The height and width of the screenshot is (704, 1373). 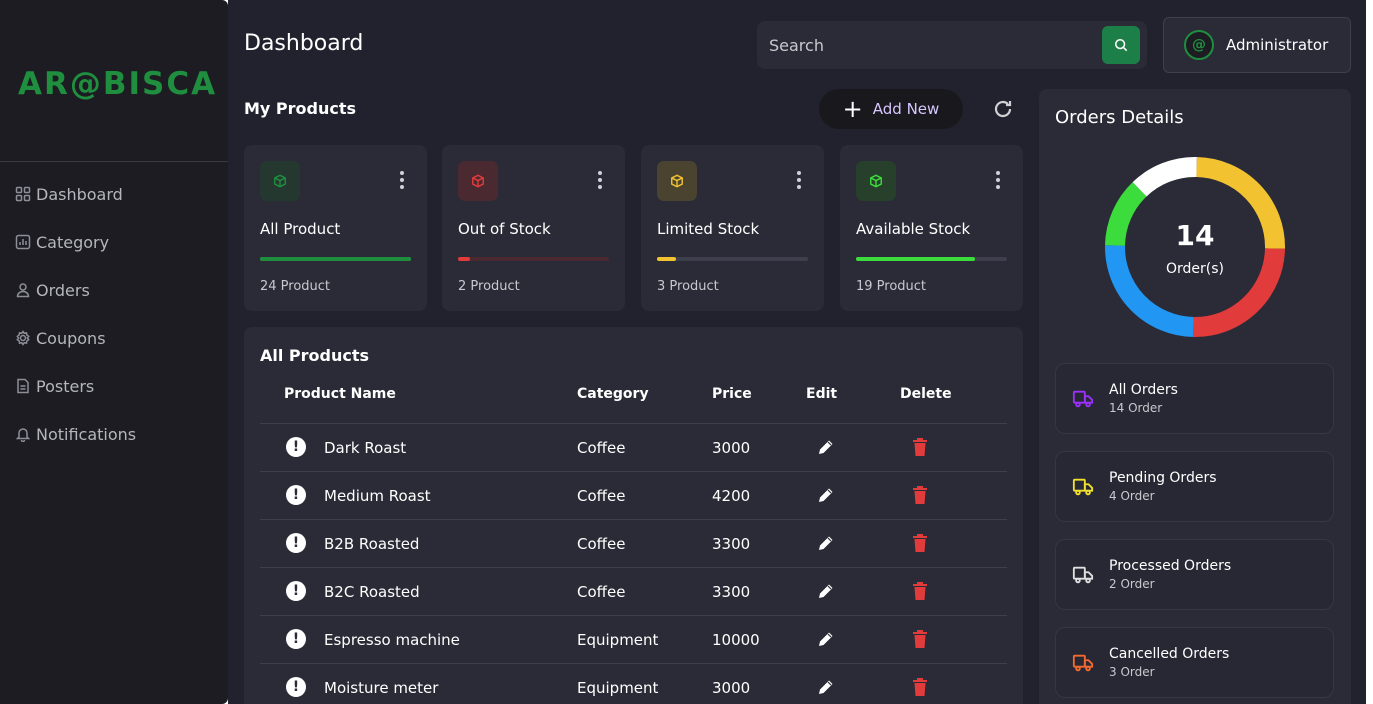 I want to click on table-row: ! Espresso machine Equipment 10000, so click(x=633, y=640).